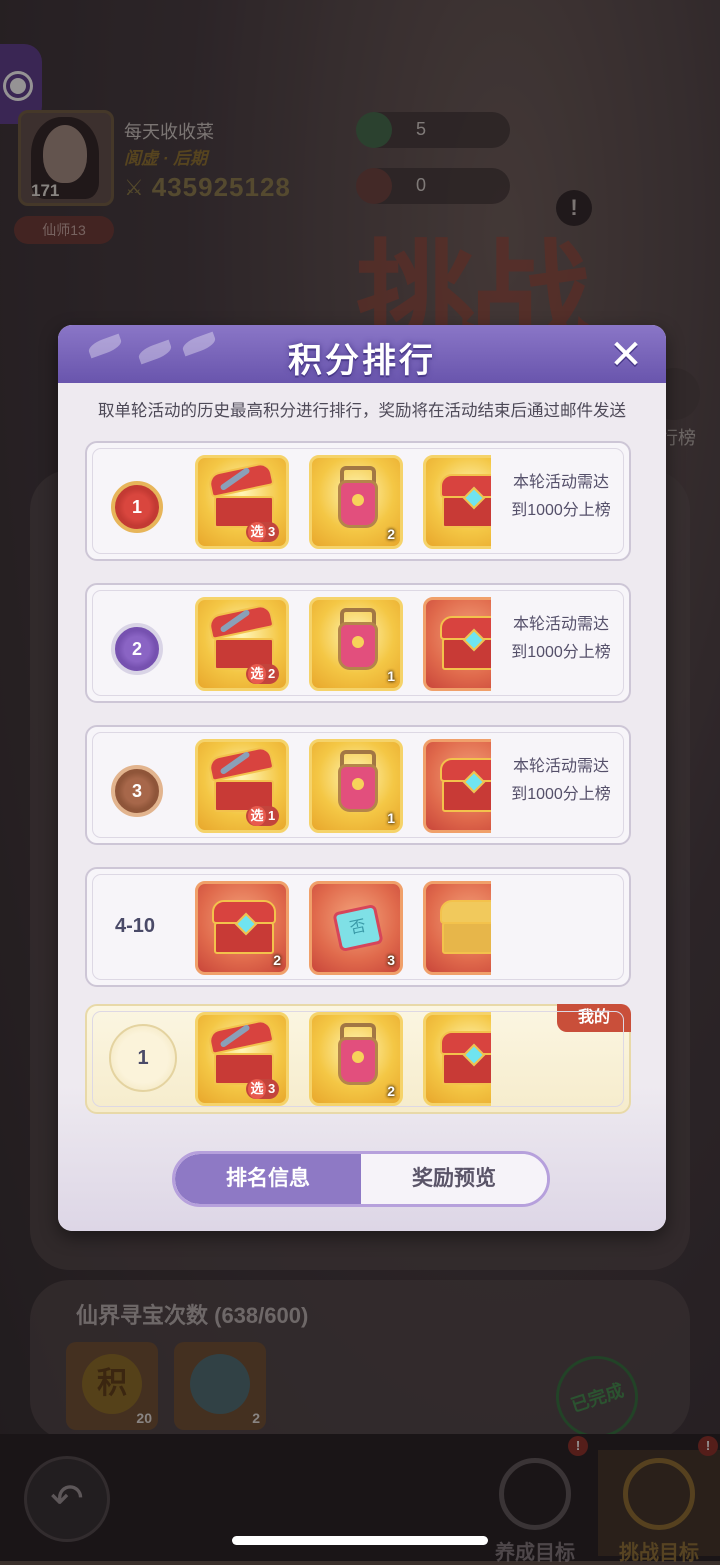 The image size is (720, 1565). What do you see at coordinates (626, 355) in the screenshot?
I see `close-x-icon: ✕` at bounding box center [626, 355].